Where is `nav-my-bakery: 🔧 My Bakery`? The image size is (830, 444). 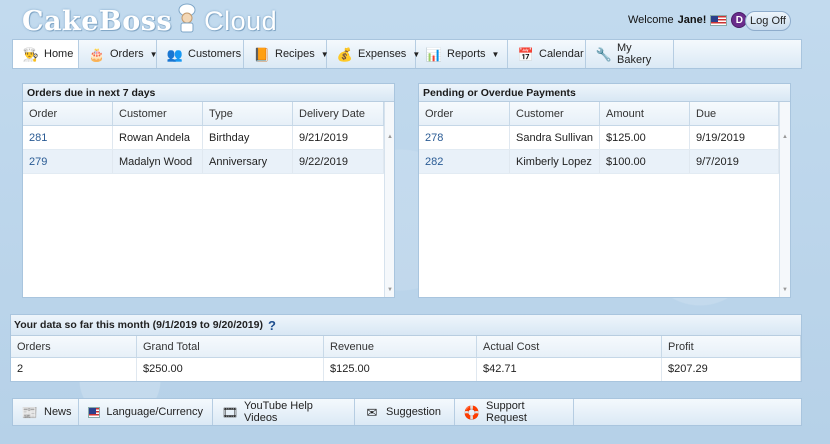 nav-my-bakery: 🔧 My Bakery is located at coordinates (630, 54).